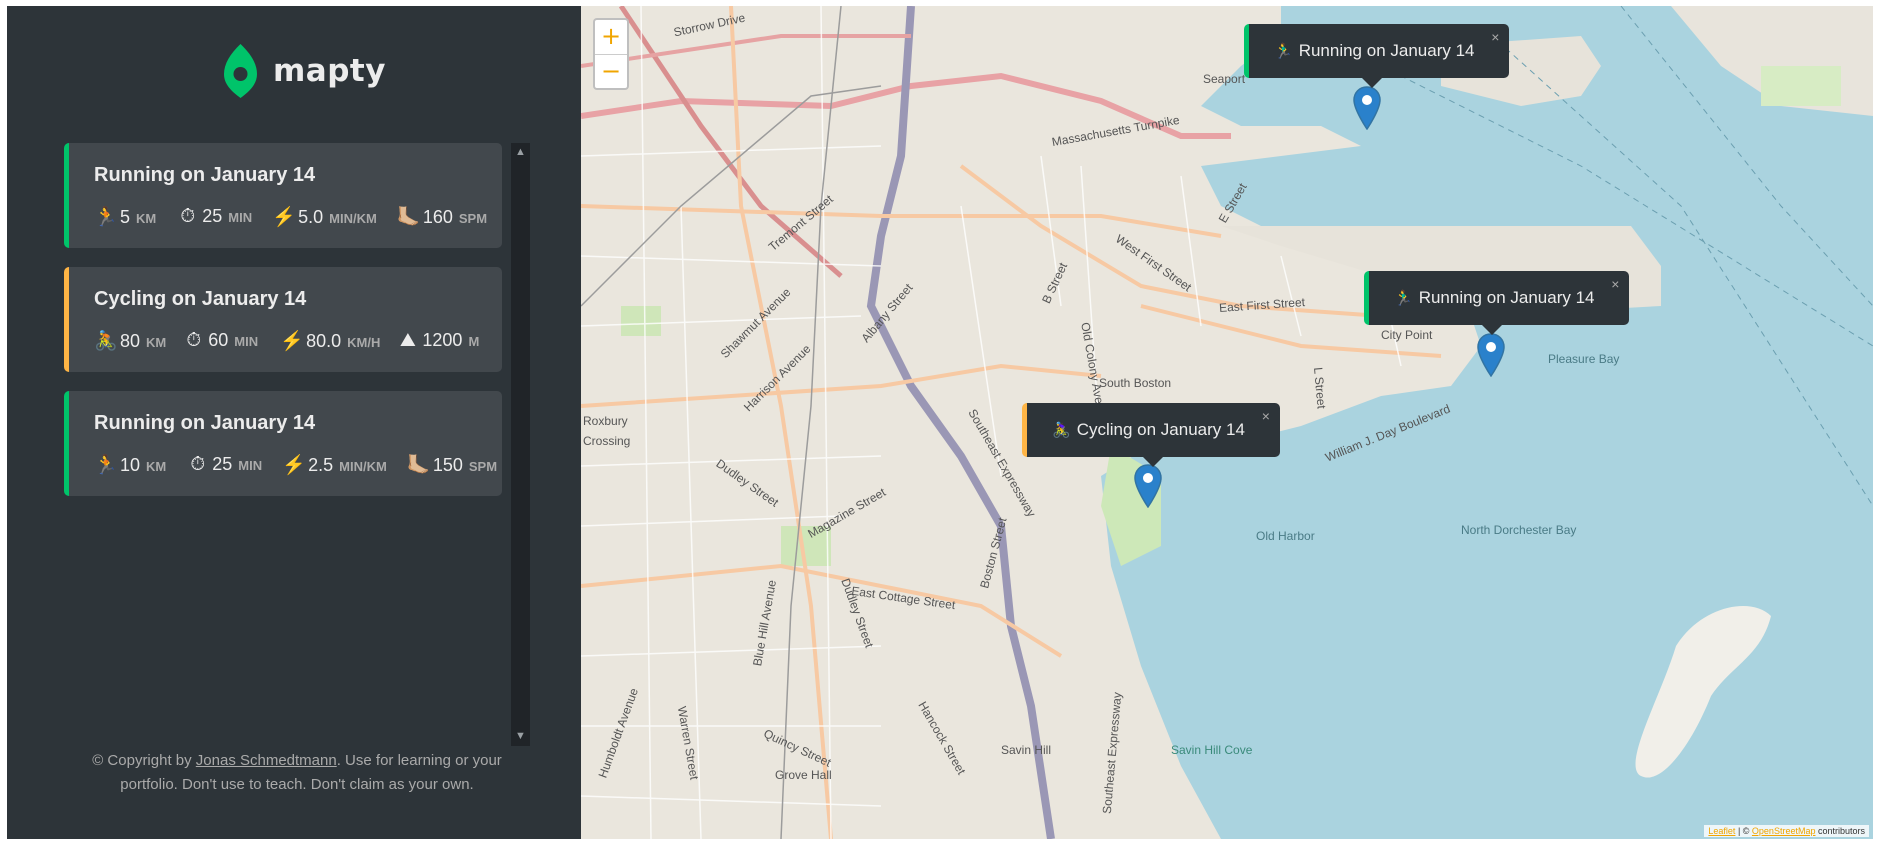 This screenshot has height=851, width=1881. What do you see at coordinates (321, 465) in the screenshot?
I see `pace-value: 2.5` at bounding box center [321, 465].